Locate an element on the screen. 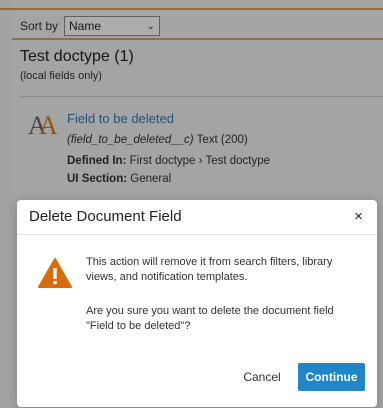  continue-button: Continue is located at coordinates (331, 377).